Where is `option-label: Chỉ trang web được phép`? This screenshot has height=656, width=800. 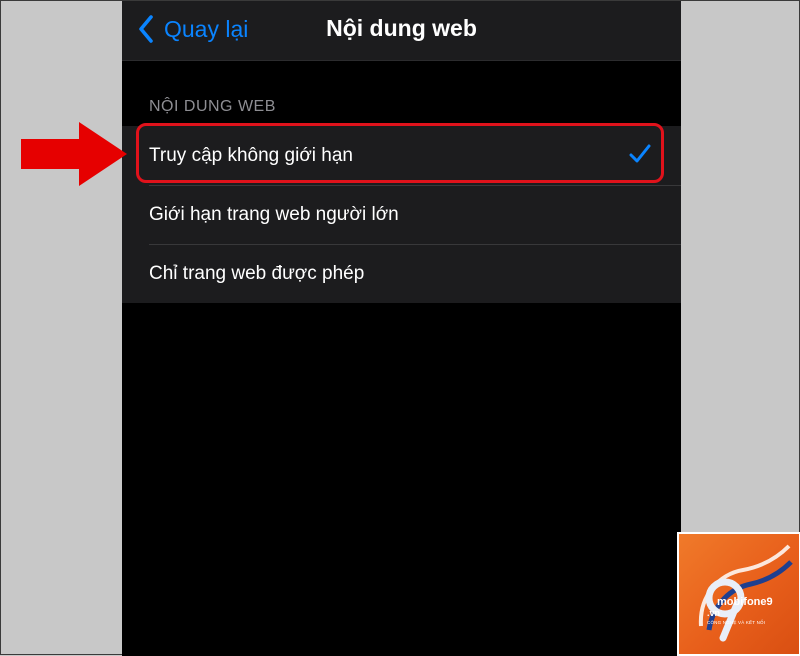 option-label: Chỉ trang web được phép is located at coordinates (257, 273).